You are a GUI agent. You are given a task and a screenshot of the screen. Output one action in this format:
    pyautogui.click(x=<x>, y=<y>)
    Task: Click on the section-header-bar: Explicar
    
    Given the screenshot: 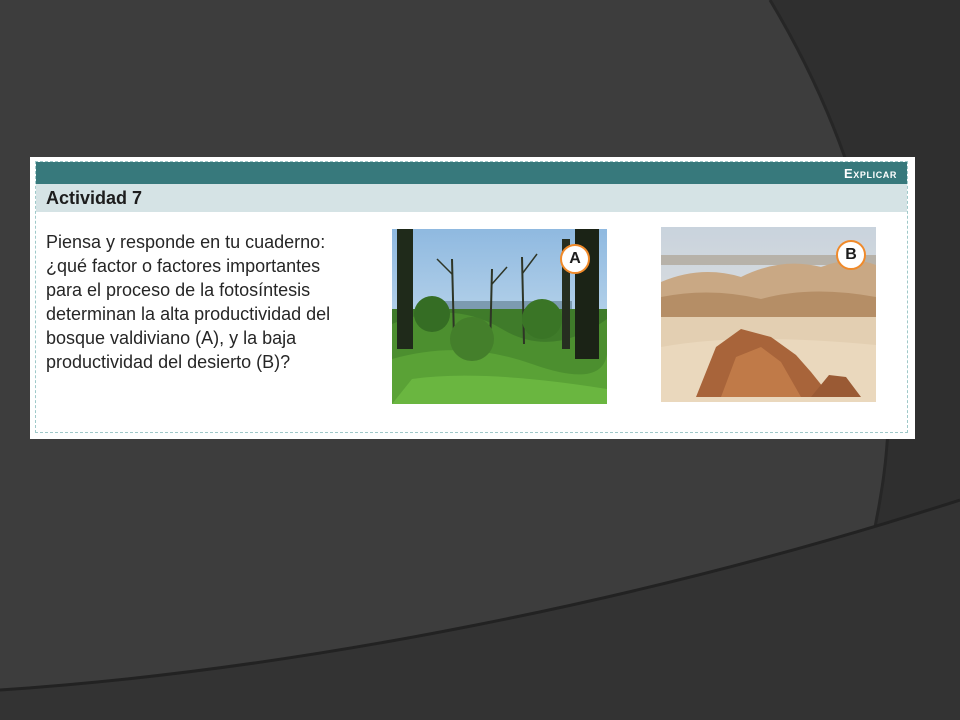 What is the action you would take?
    pyautogui.click(x=471, y=173)
    